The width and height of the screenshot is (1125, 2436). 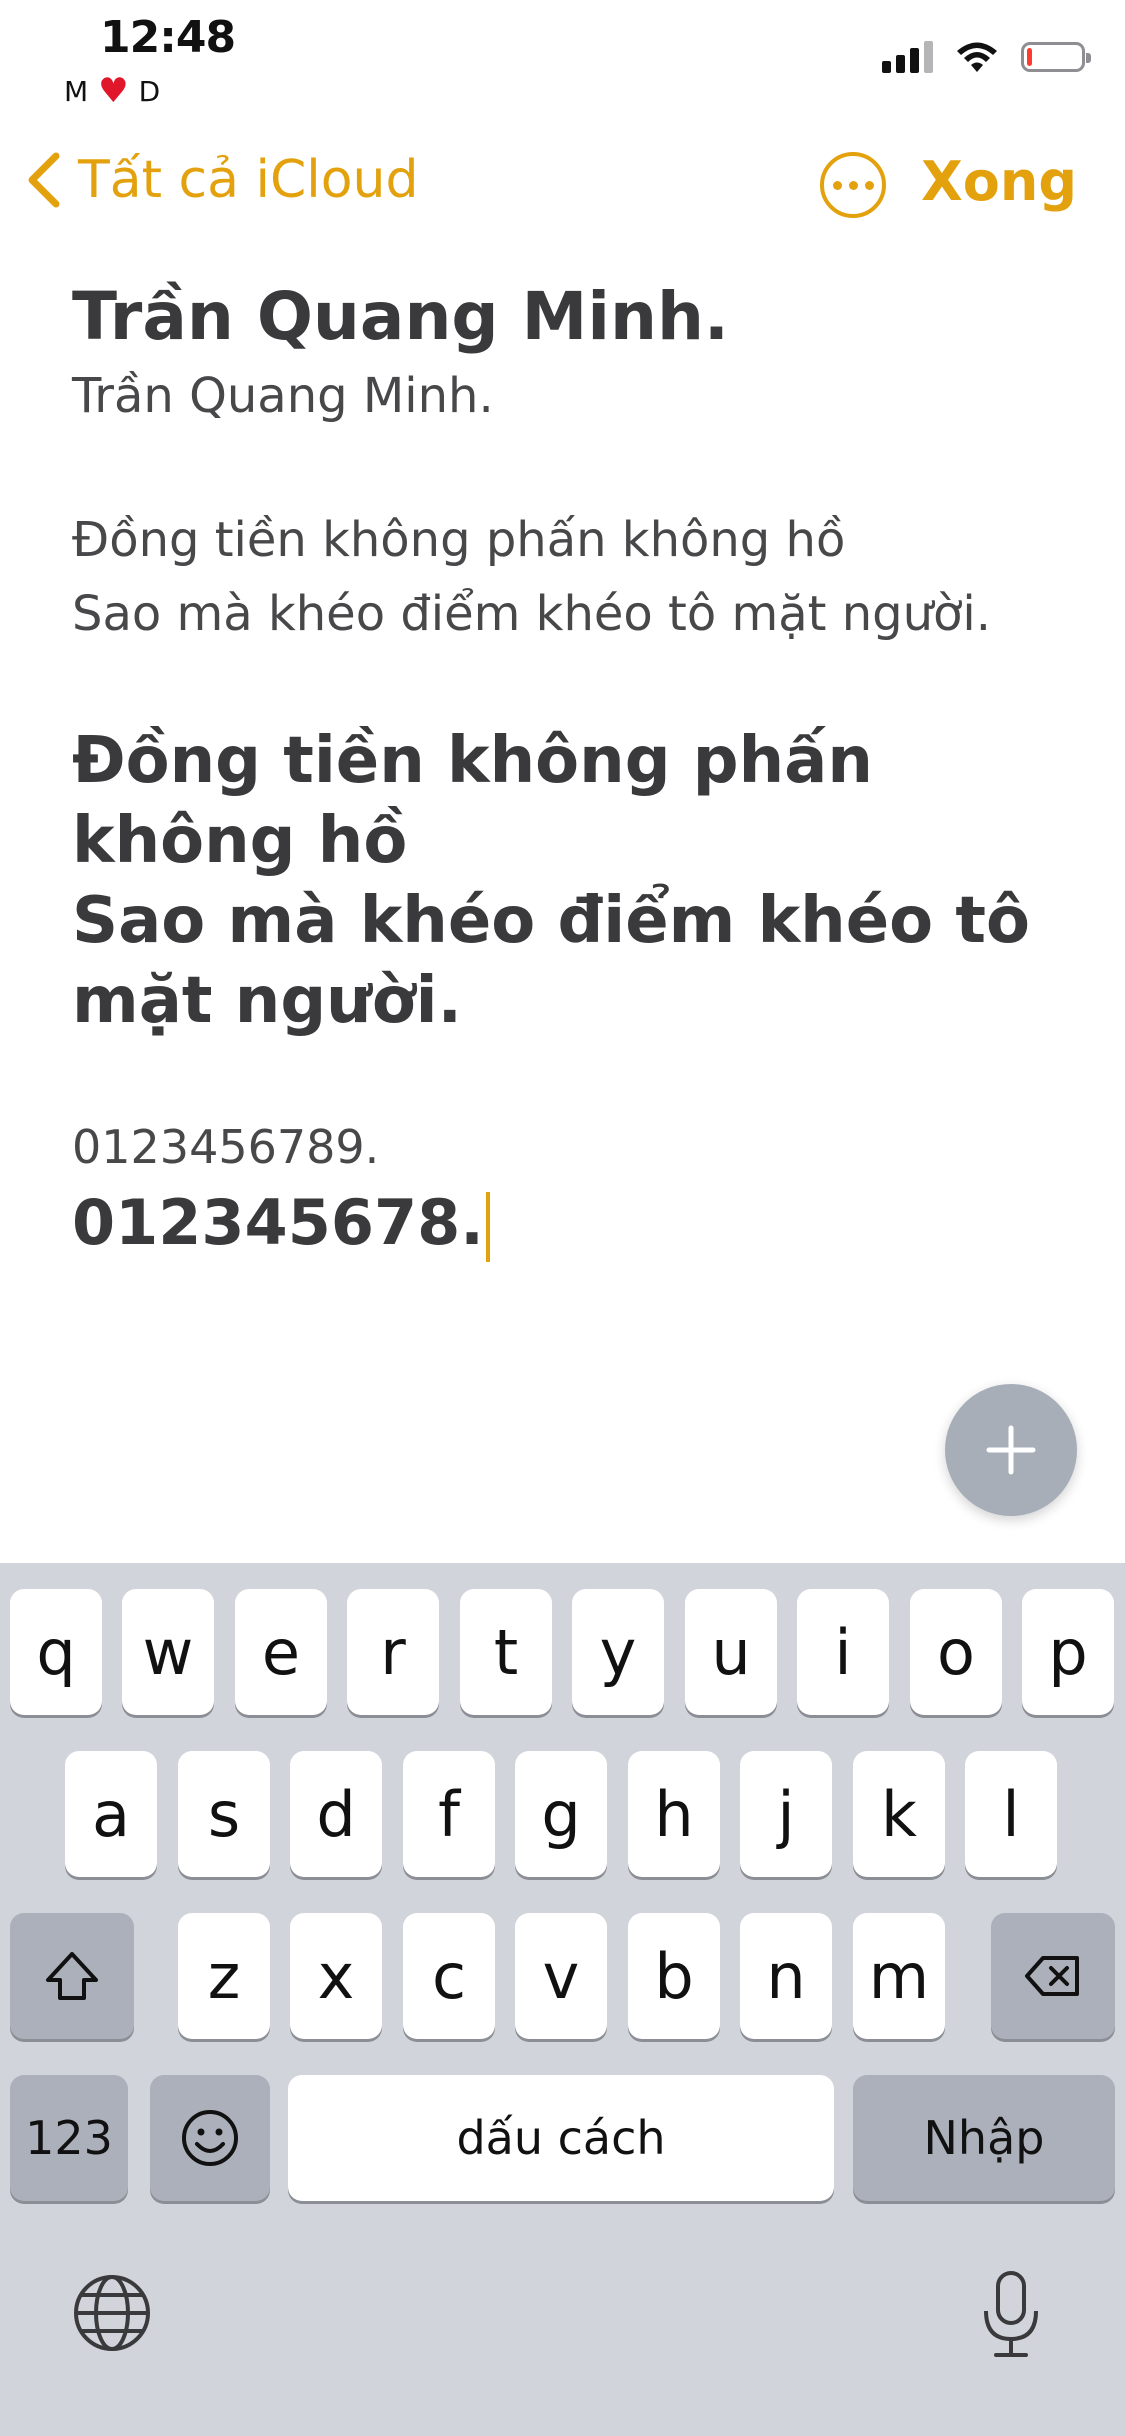 I want to click on shift-icon, so click(x=72, y=1976).